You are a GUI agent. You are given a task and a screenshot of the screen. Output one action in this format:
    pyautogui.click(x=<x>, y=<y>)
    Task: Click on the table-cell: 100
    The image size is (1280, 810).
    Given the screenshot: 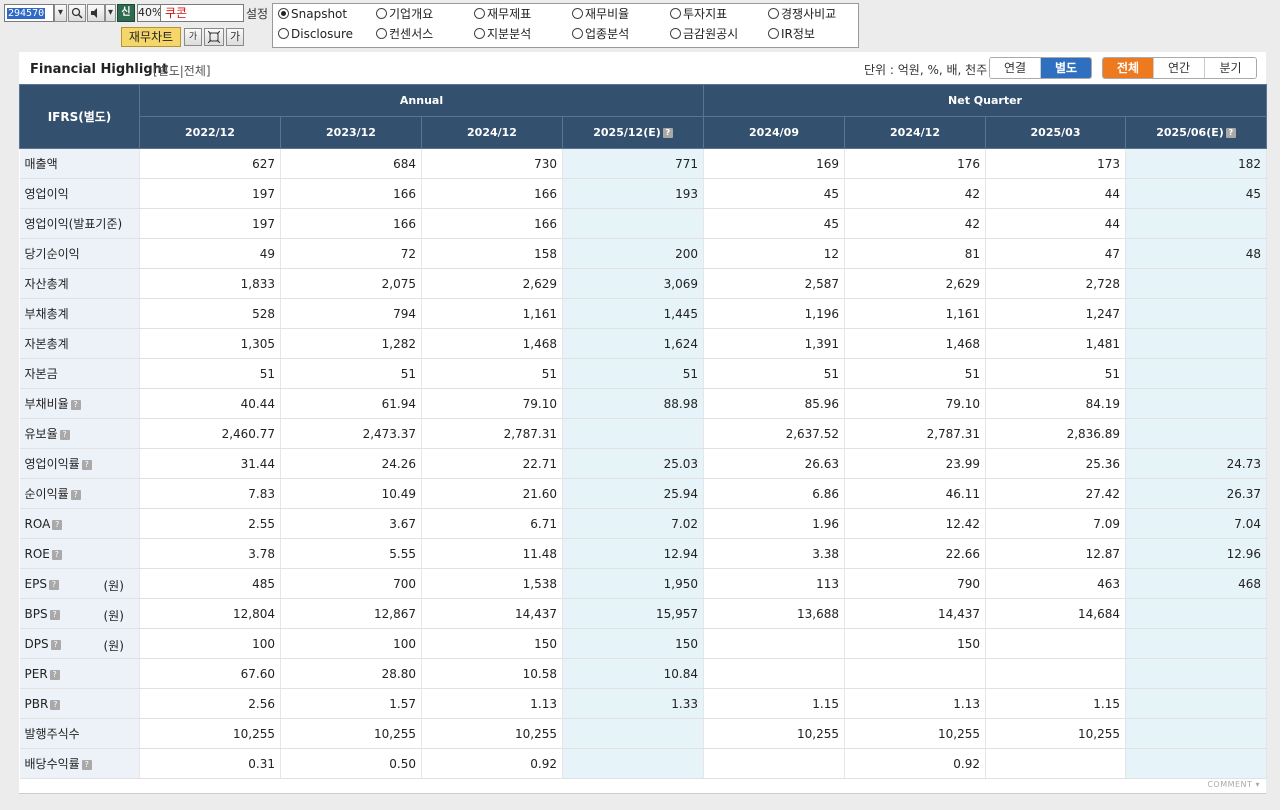 What is the action you would take?
    pyautogui.click(x=351, y=643)
    